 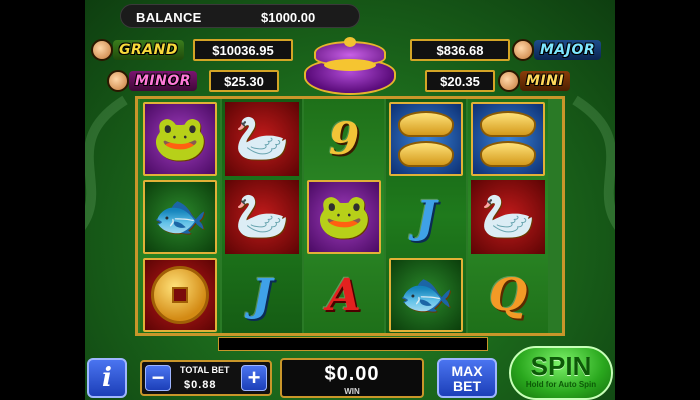 What do you see at coordinates (163, 81) in the screenshot?
I see `minor-jackpot-label: MINOR` at bounding box center [163, 81].